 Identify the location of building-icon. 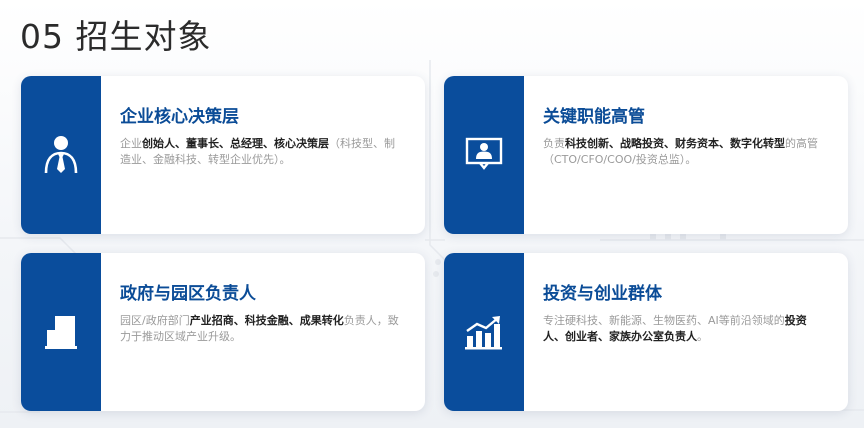
(61, 332).